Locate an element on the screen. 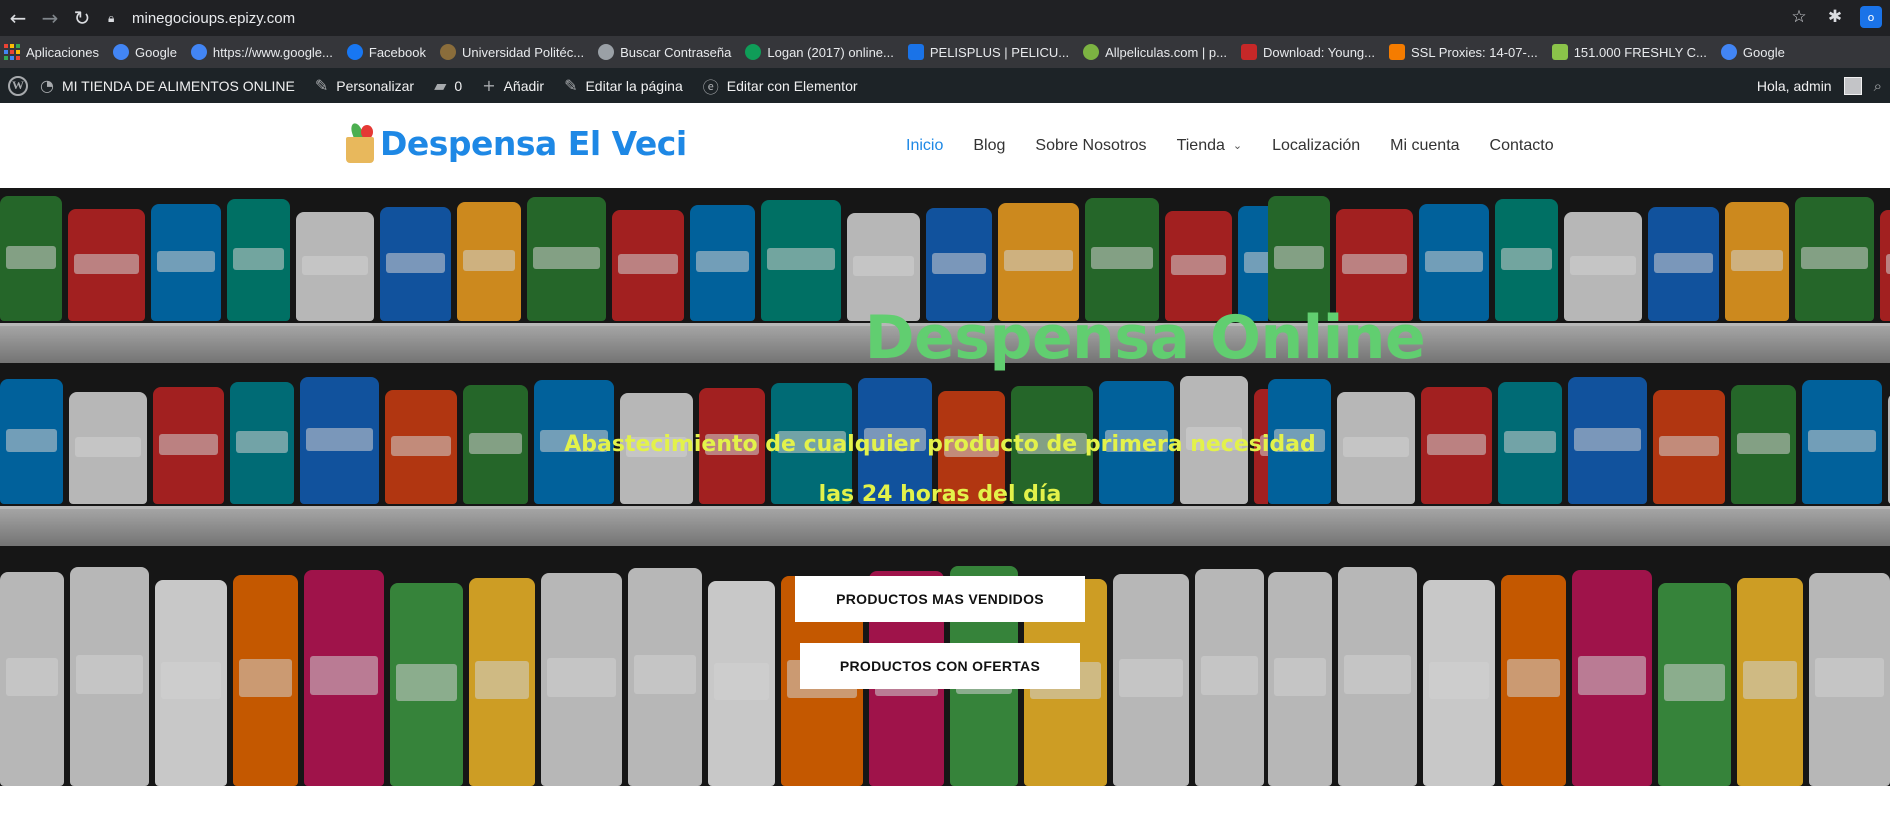 The height and width of the screenshot is (835, 1890). globe-icon is located at coordinates (606, 52).